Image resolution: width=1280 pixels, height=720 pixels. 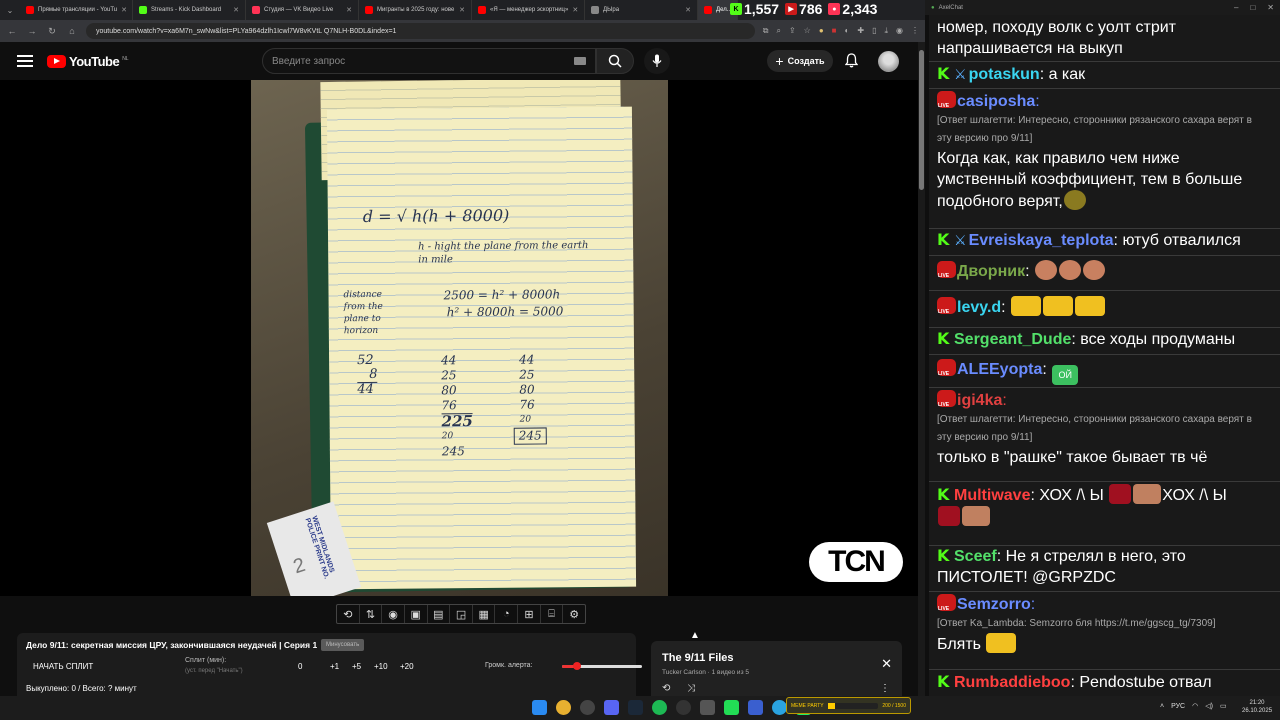 What do you see at coordinates (32, 31) in the screenshot?
I see `forward-icon: →` at bounding box center [32, 31].